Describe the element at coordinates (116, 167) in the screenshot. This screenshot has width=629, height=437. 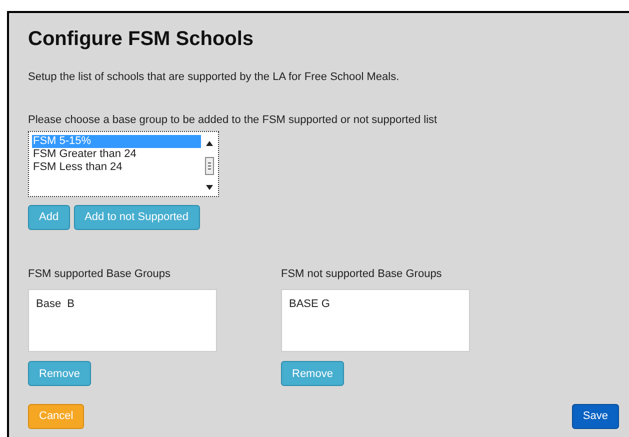
I see `listbox-option: FSM Less than 24` at that location.